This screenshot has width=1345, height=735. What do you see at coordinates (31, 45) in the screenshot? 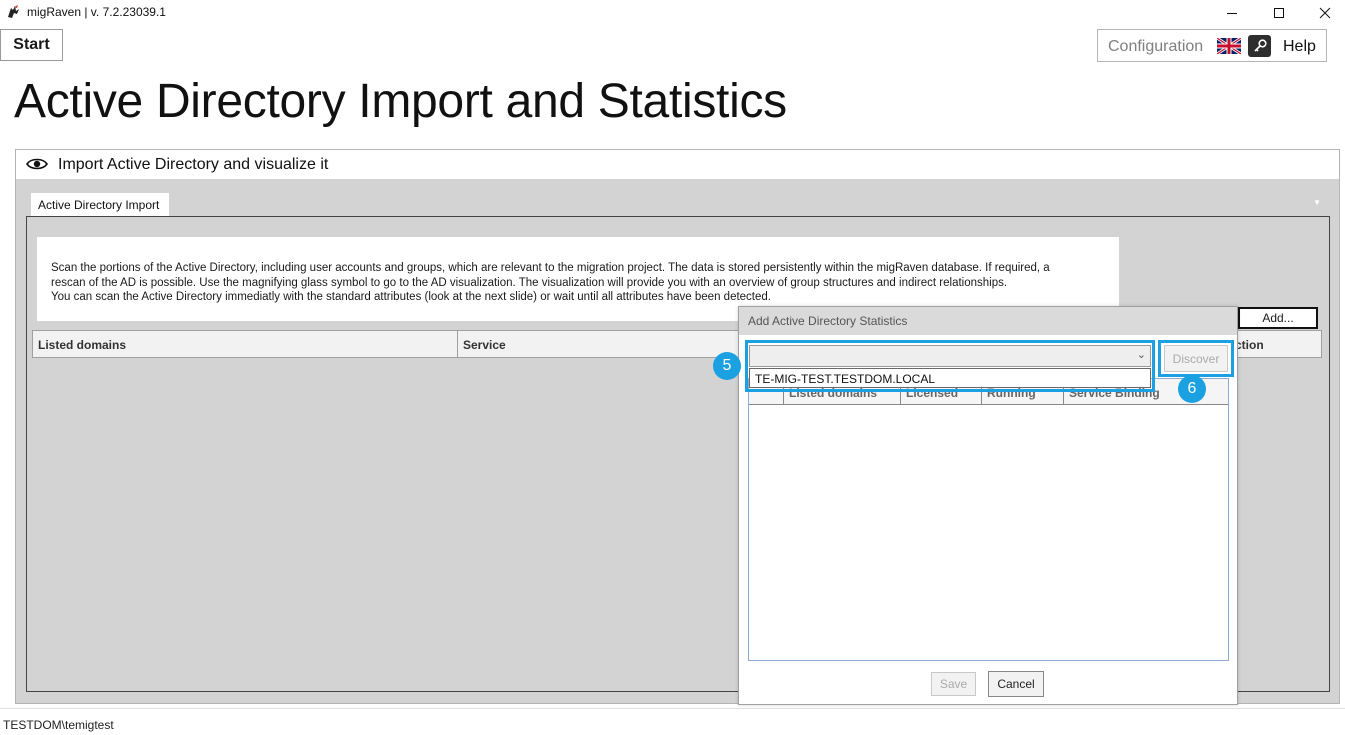
I see `start-button: Start` at bounding box center [31, 45].